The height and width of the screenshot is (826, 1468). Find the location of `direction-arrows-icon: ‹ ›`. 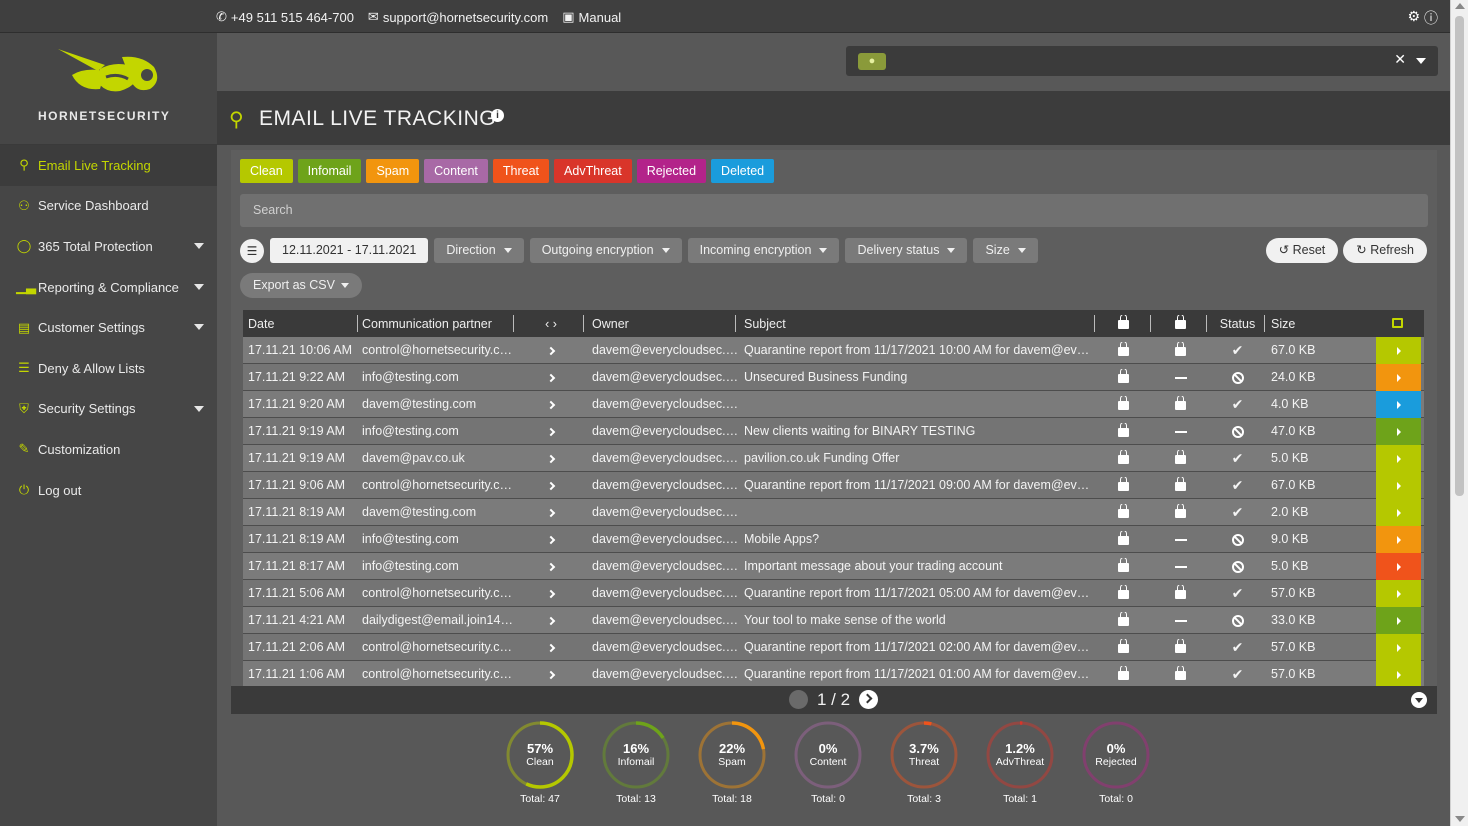

direction-arrows-icon: ‹ › is located at coordinates (551, 324).